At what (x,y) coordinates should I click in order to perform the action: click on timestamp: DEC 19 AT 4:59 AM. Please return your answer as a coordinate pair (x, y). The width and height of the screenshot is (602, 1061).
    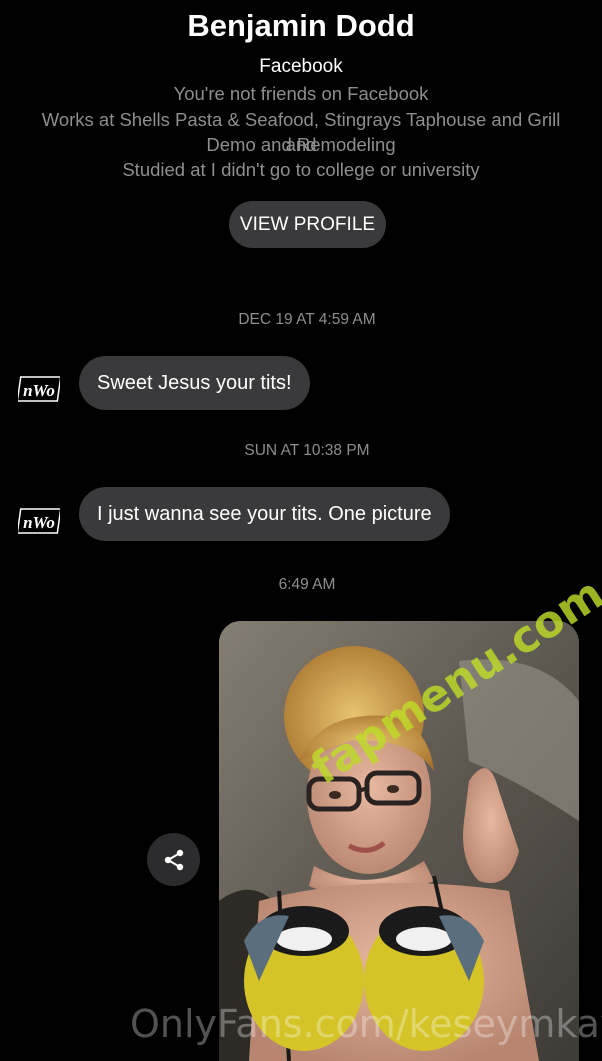
    Looking at the image, I should click on (307, 319).